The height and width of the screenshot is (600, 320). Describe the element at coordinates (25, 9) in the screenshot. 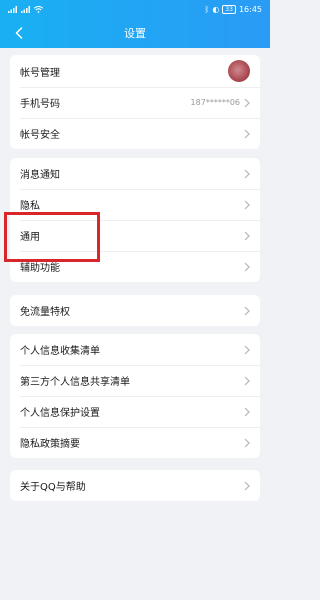

I see `signal-2-icon` at that location.